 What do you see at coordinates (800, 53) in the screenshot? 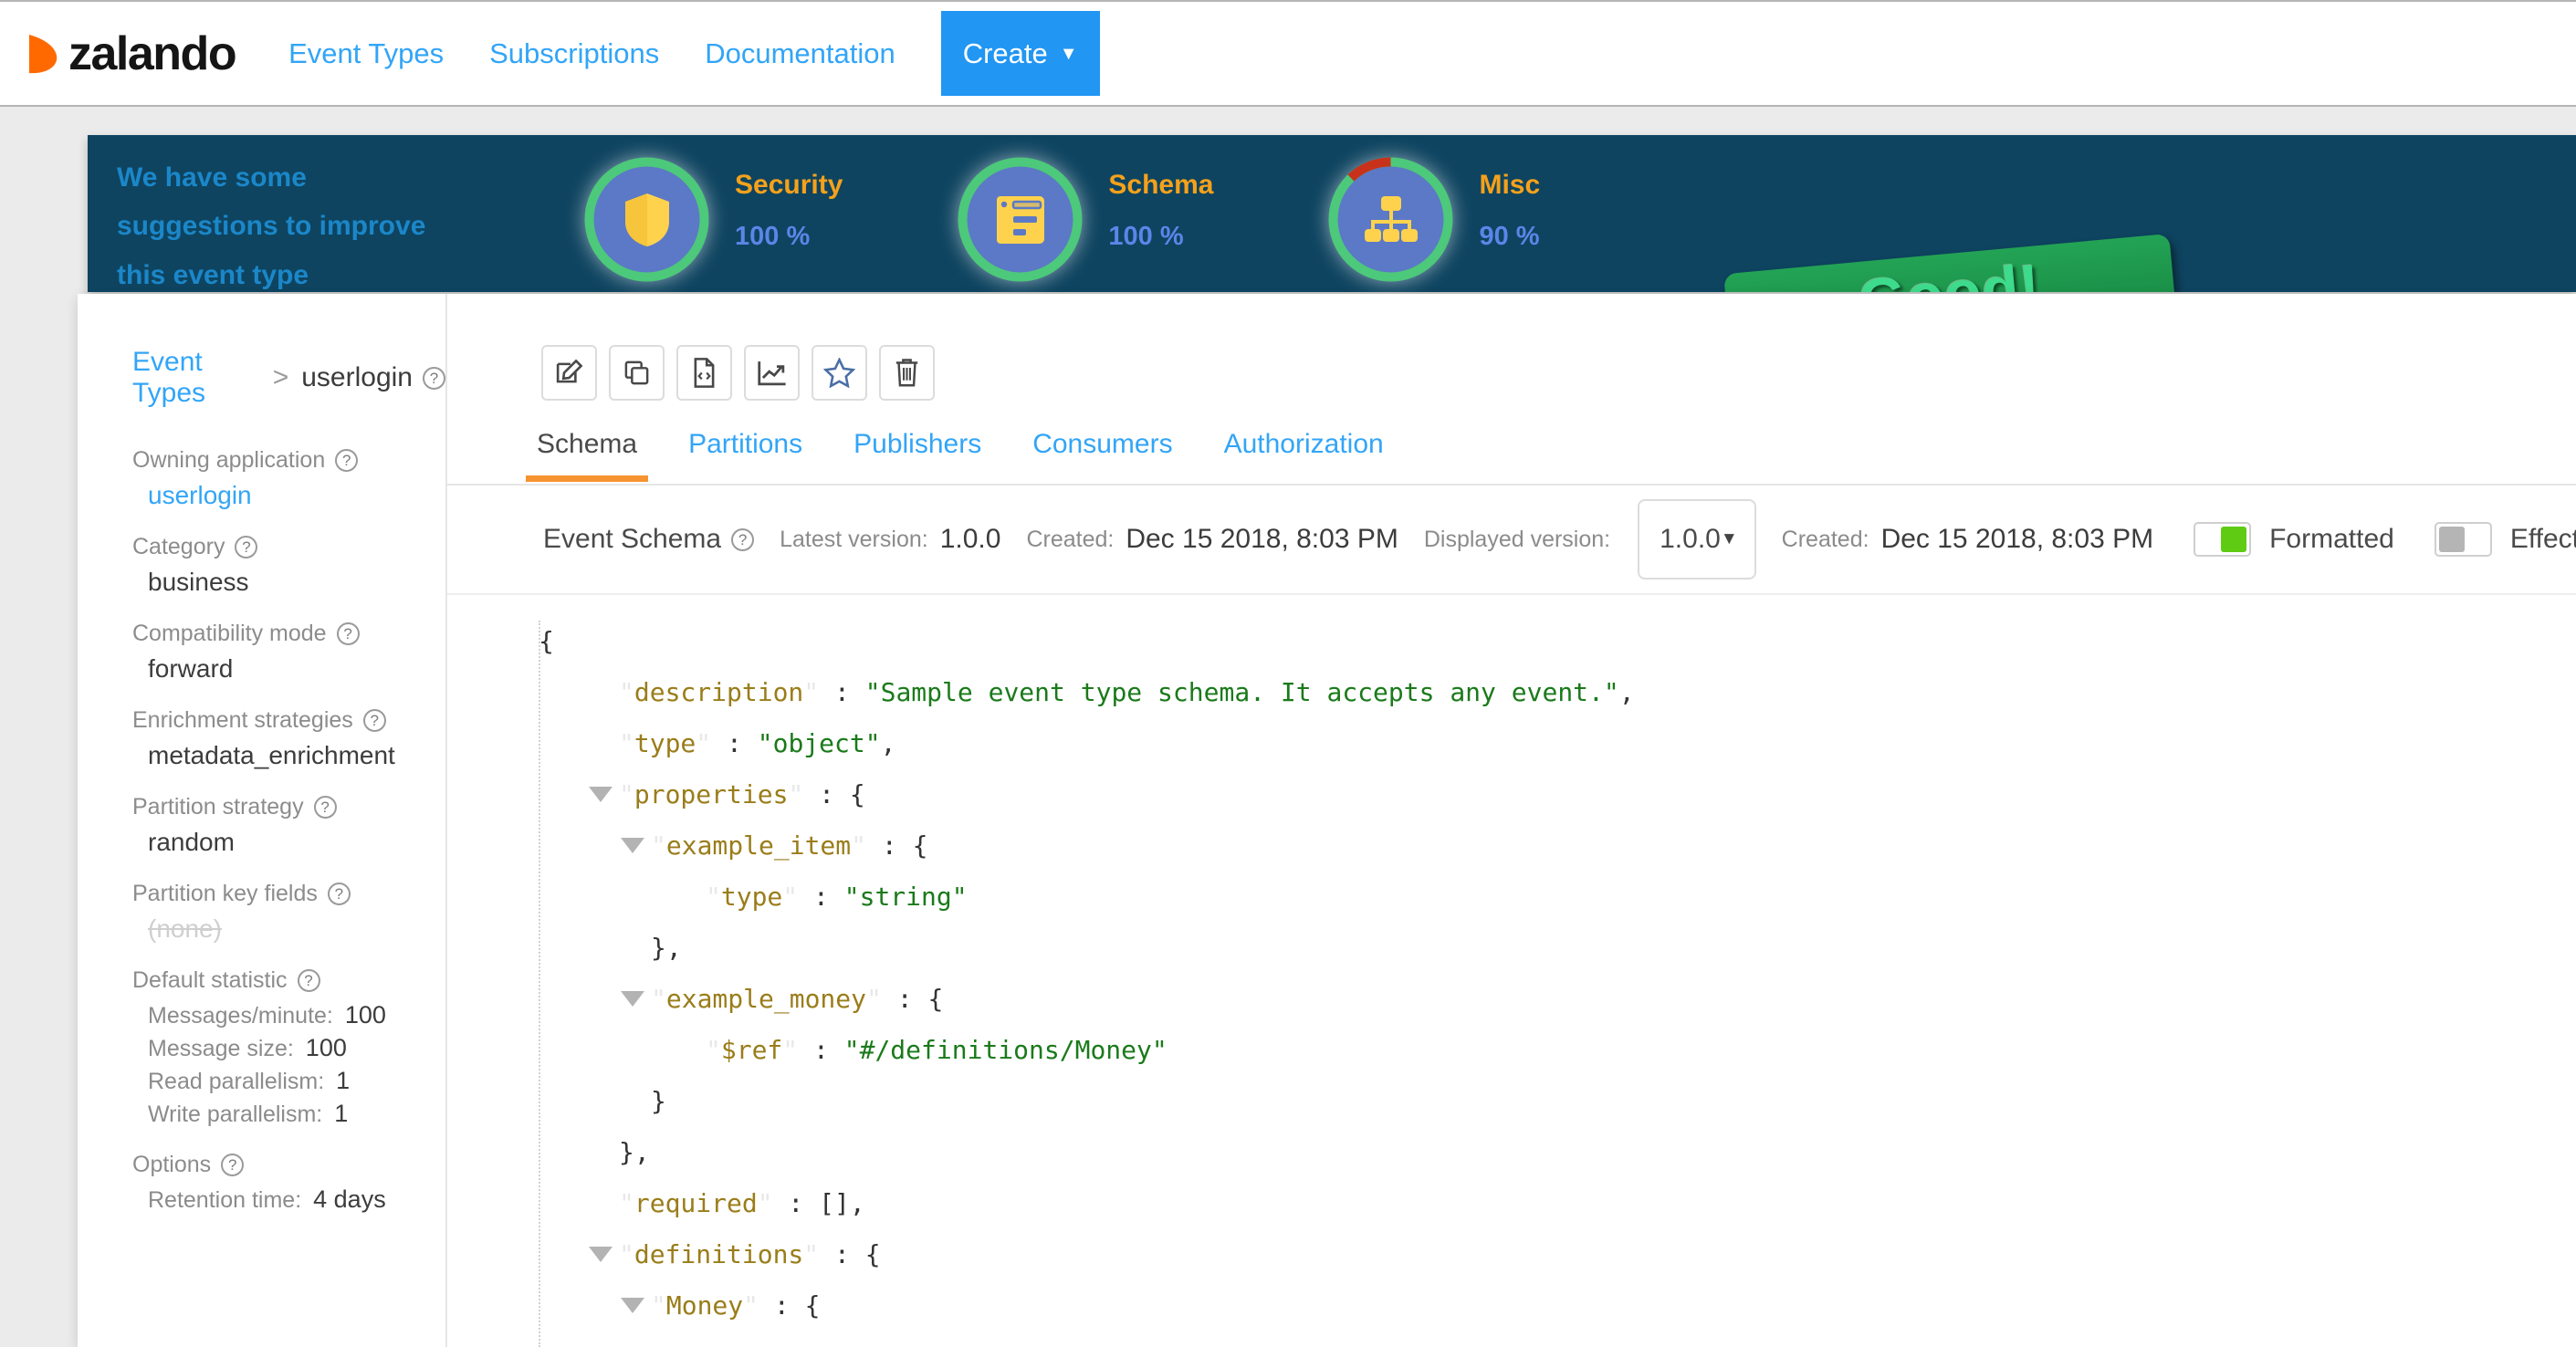
I see `nav-link-documentation: Documentation` at bounding box center [800, 53].